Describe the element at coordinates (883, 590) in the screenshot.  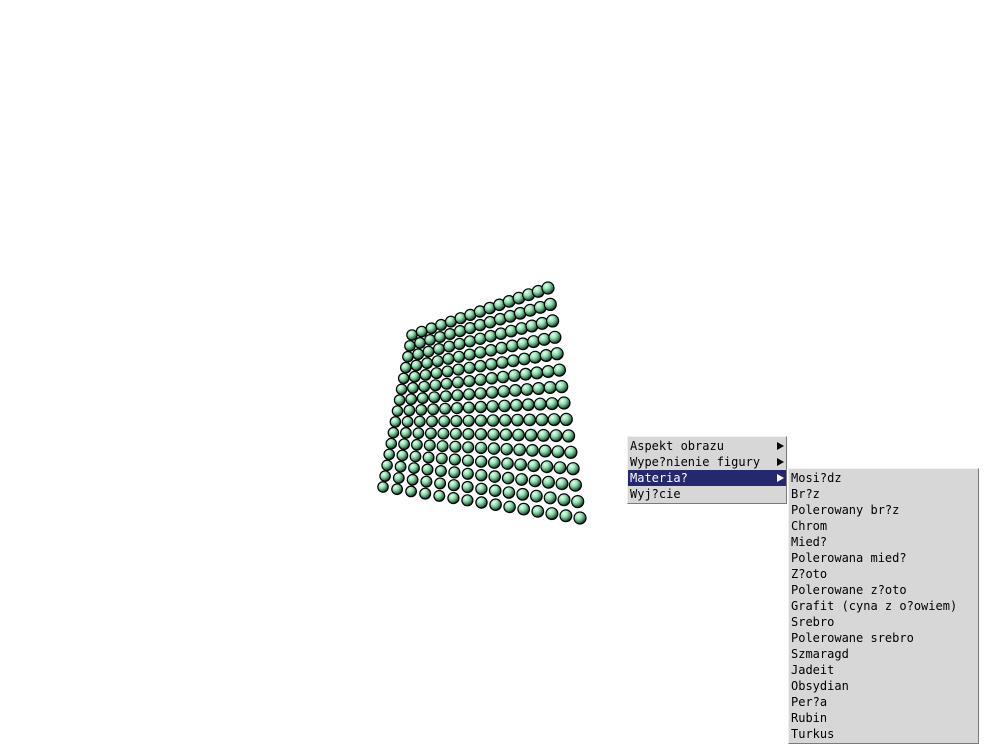
I see `material-item-polerowane-zloto: Polerowane z?oto` at that location.